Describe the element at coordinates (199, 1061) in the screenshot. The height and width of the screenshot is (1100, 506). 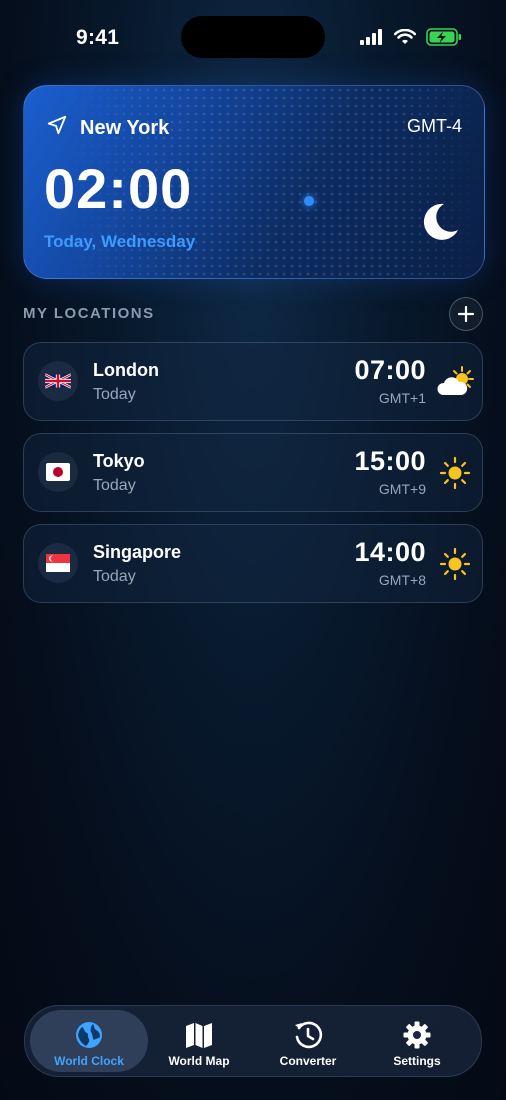
I see `tab-label: World Map` at that location.